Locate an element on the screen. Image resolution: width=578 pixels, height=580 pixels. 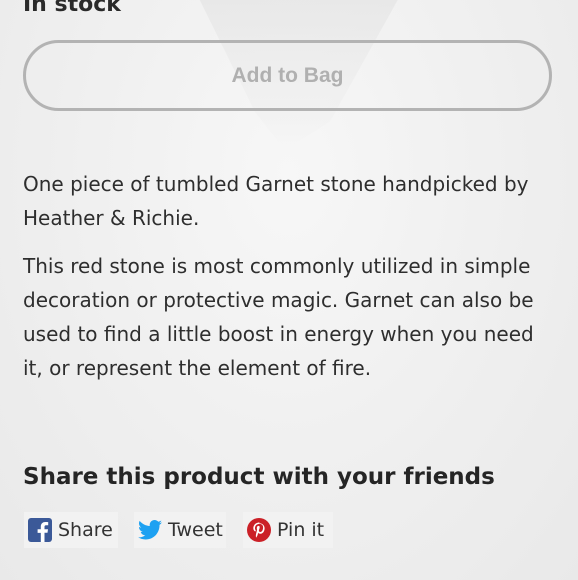
share-twitter-button: Tweet is located at coordinates (180, 530).